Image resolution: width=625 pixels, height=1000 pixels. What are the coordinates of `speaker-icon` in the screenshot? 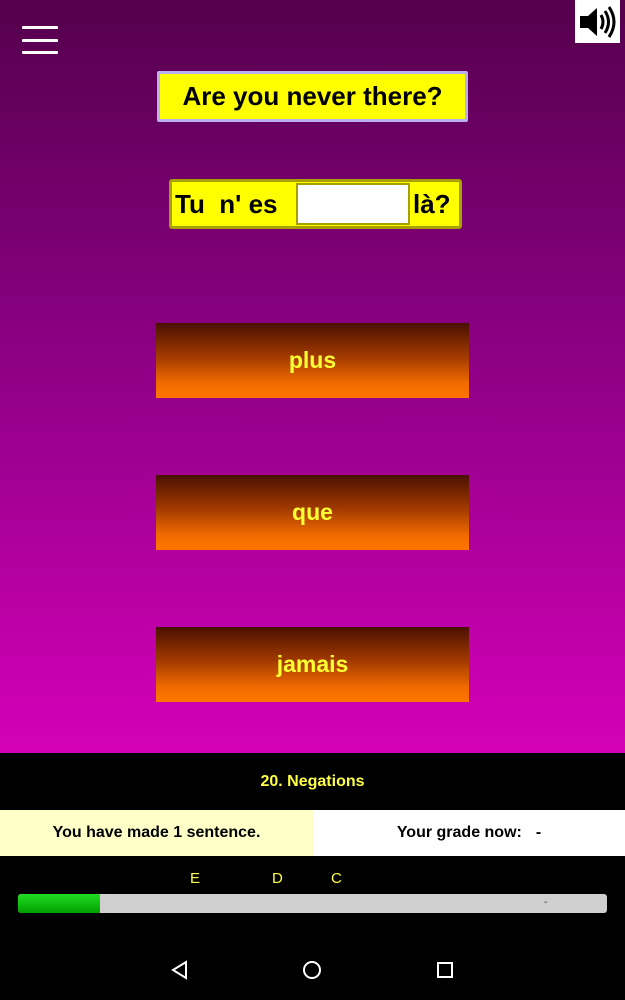 It's located at (597, 21).